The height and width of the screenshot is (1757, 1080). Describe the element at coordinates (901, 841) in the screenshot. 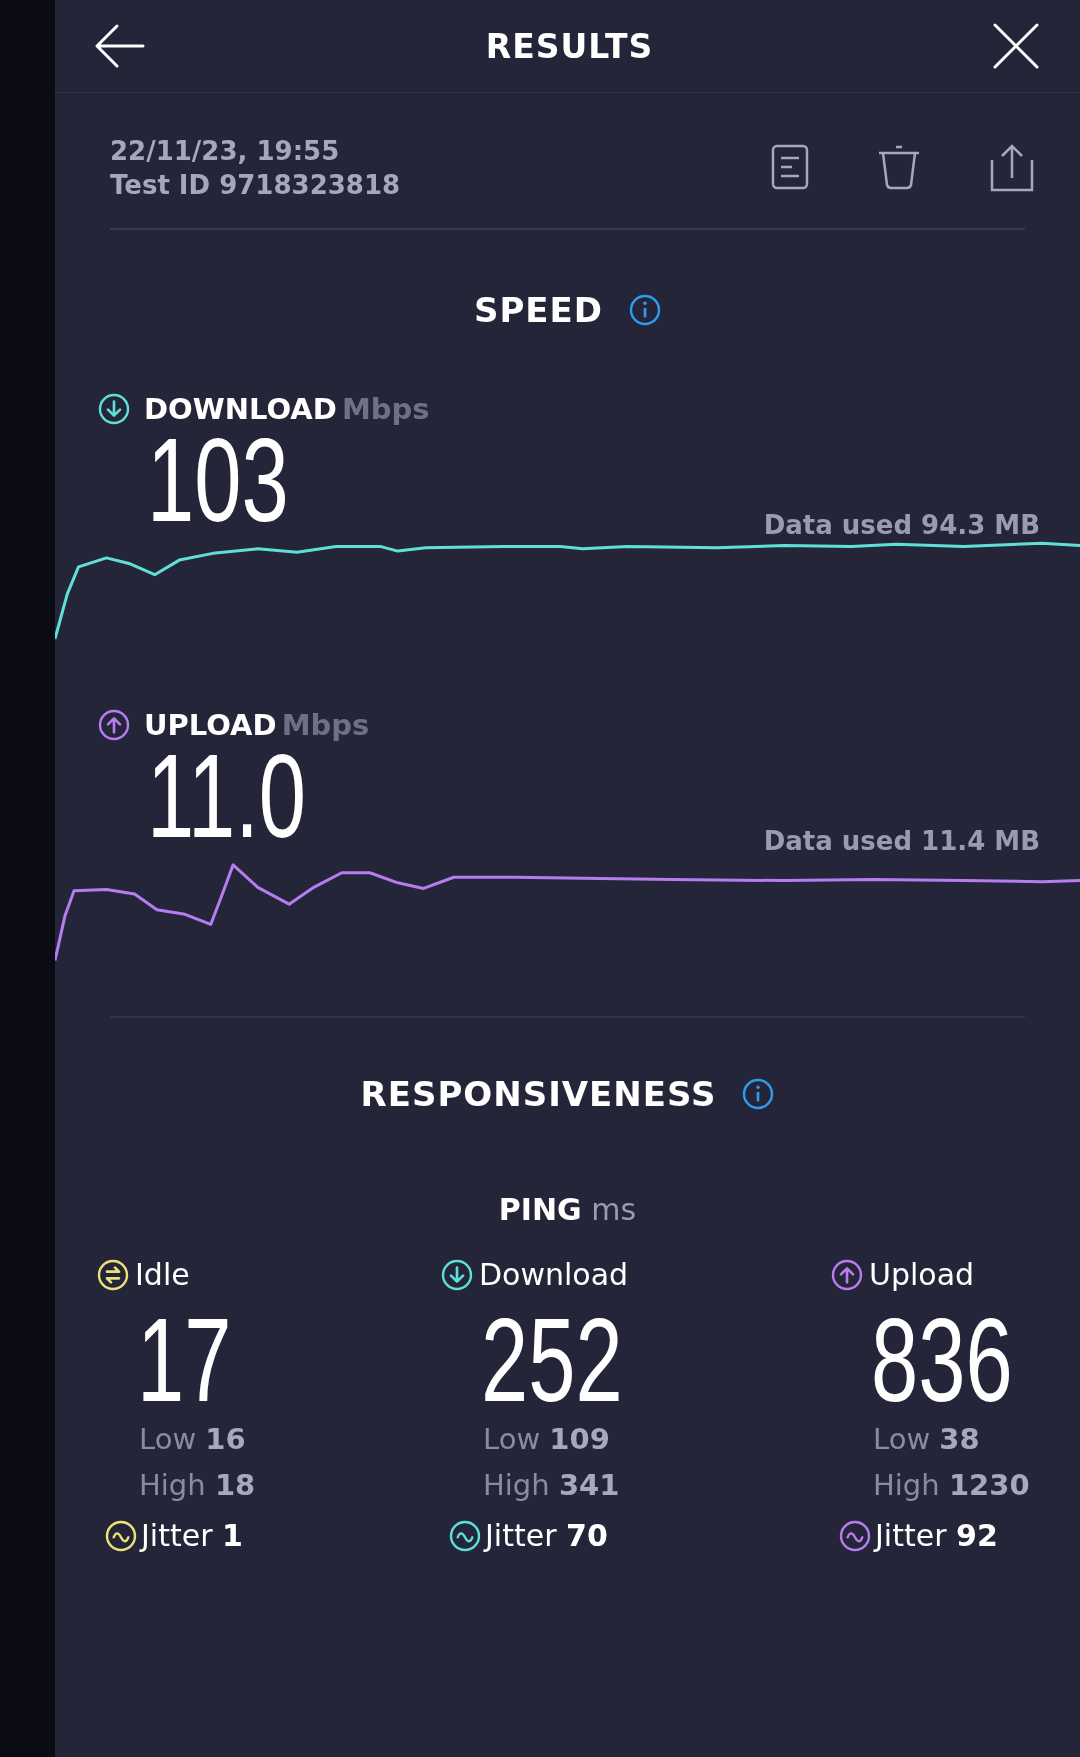

I see `data-used: Data used 11.4 MB` at that location.